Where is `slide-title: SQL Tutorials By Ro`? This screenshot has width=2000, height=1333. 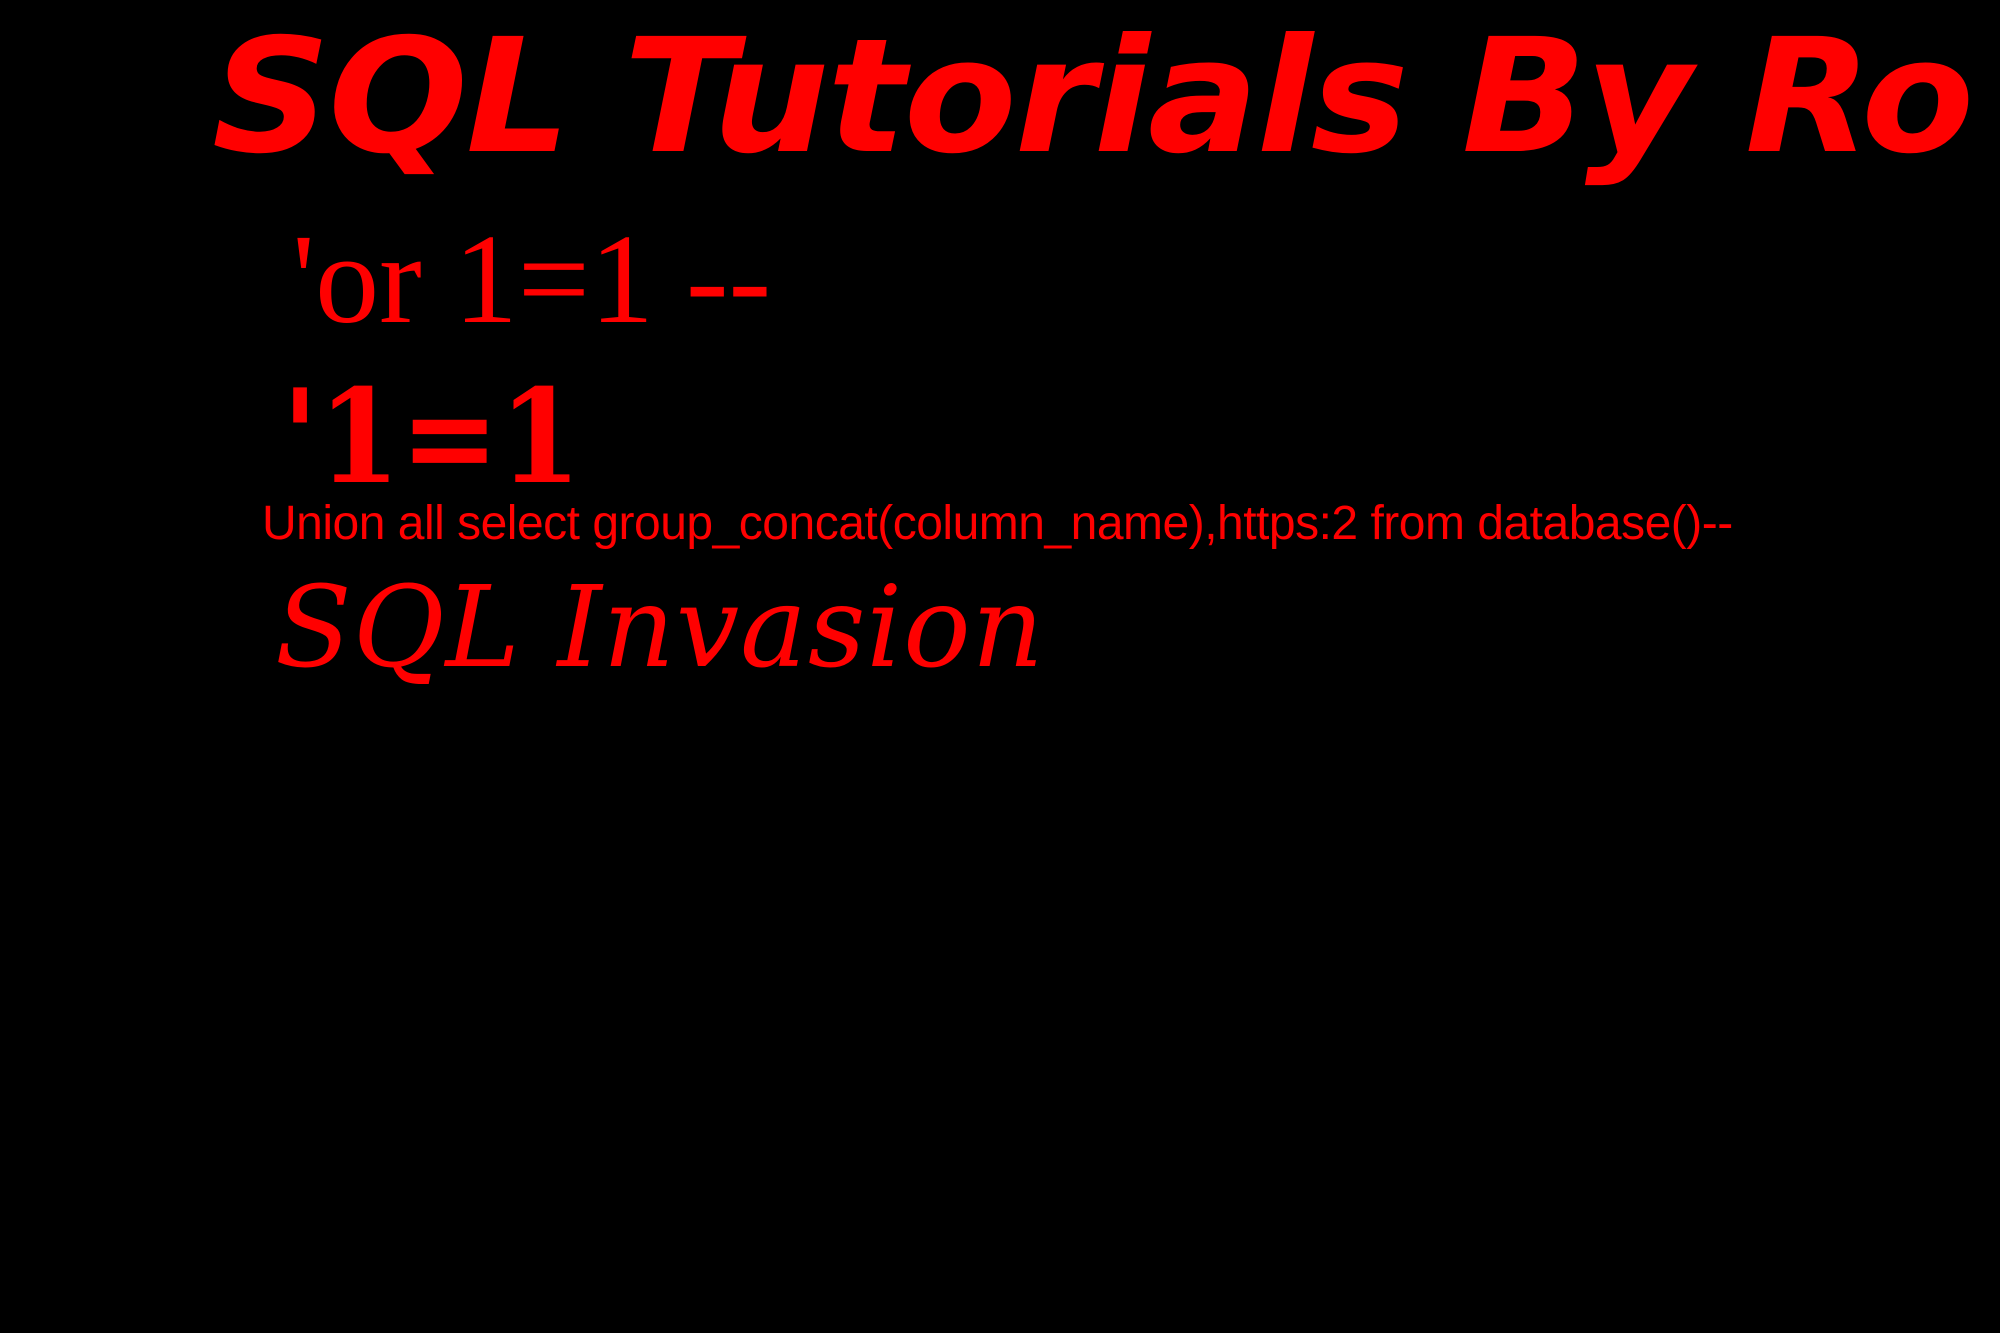
slide-title: SQL Tutorials By Ro is located at coordinates (1093, 97).